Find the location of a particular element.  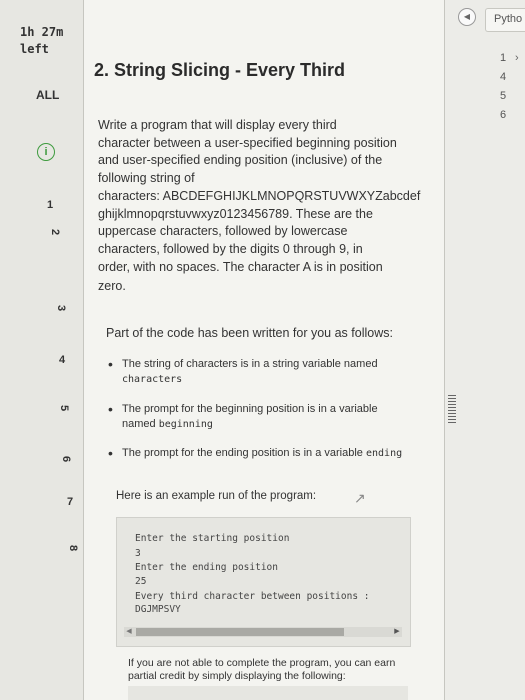

question-link-7: 7 is located at coordinates (70, 502).